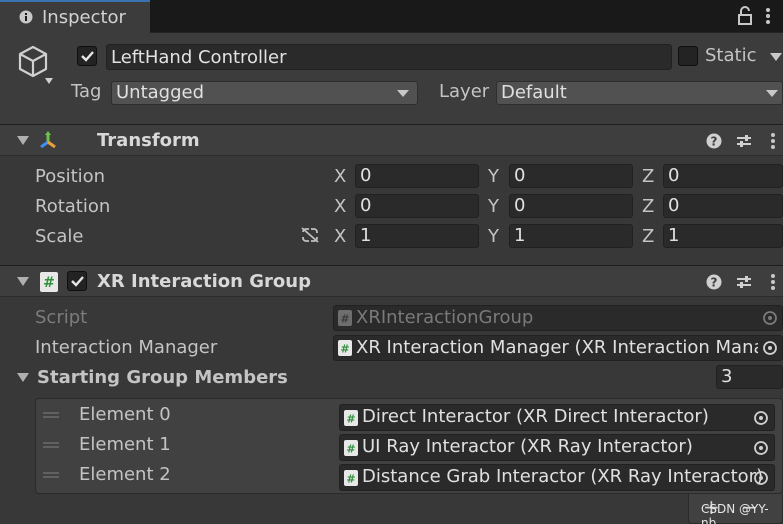 The image size is (783, 524). What do you see at coordinates (723, 176) in the screenshot?
I see `position-z-field: 0` at bounding box center [723, 176].